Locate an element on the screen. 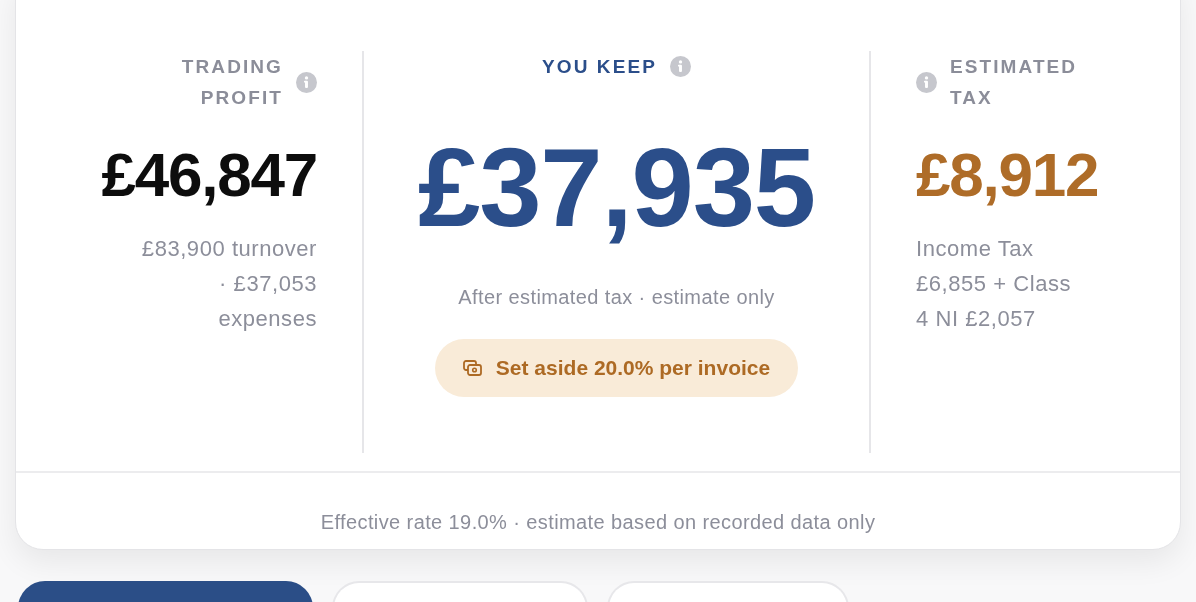 The image size is (1196, 602). set-aside-badge: Set aside 20.0% per invoice is located at coordinates (616, 368).